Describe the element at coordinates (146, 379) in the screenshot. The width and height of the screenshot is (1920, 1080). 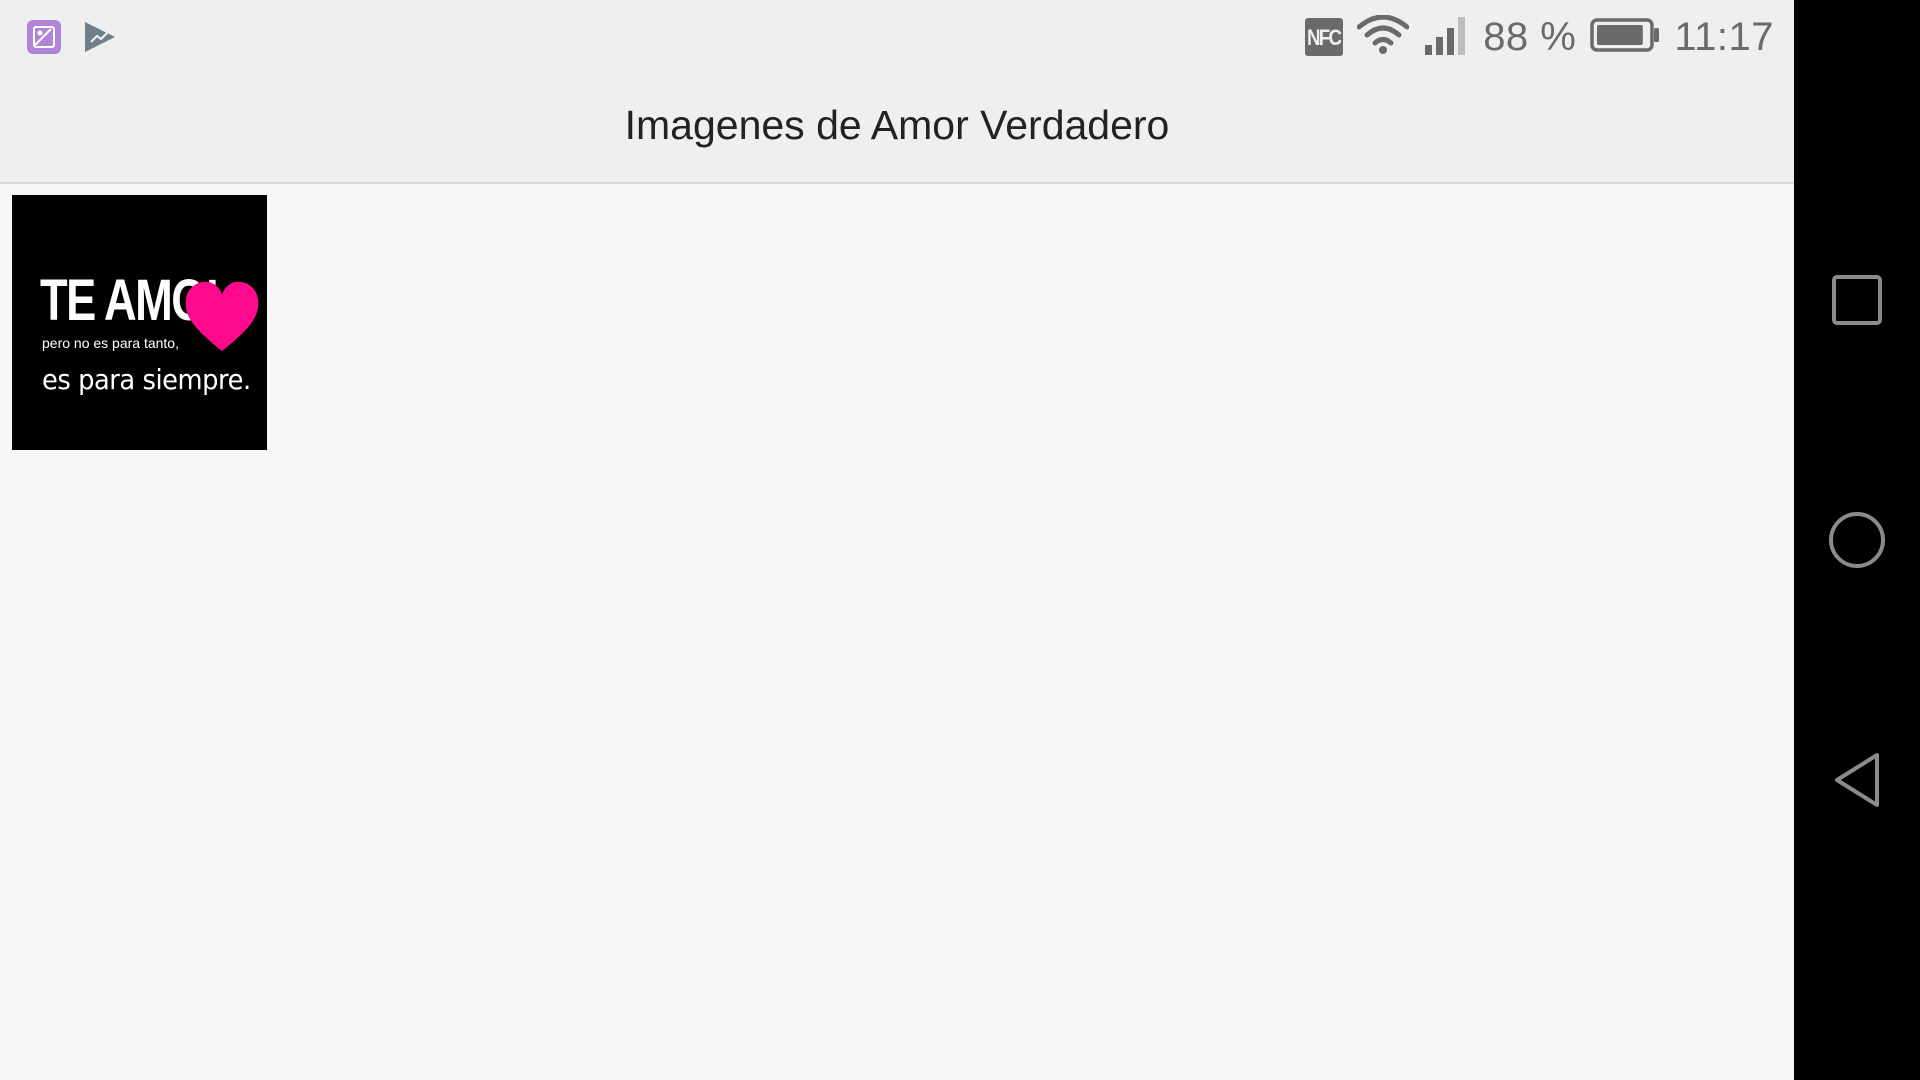
I see `thumbnail-script-text: es para siempre.` at that location.